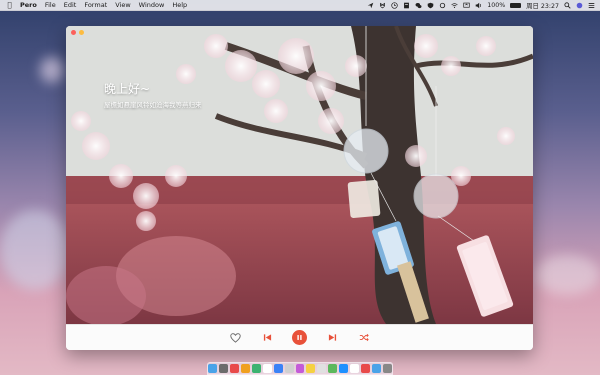  I want to click on player-controls, so click(299, 337).